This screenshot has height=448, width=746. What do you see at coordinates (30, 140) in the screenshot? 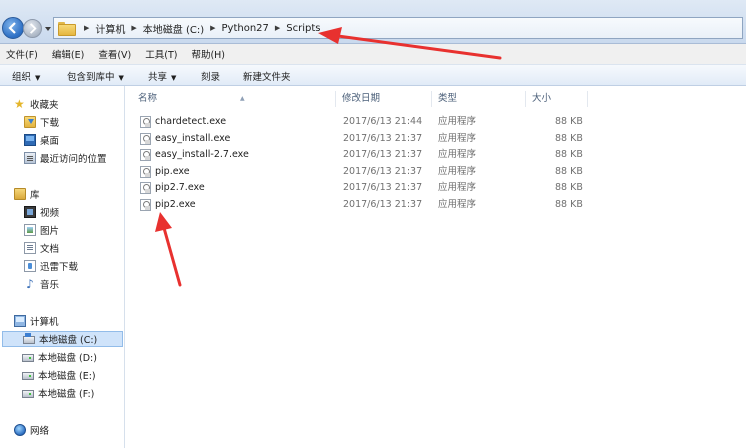
I see `desktop-icon` at bounding box center [30, 140].